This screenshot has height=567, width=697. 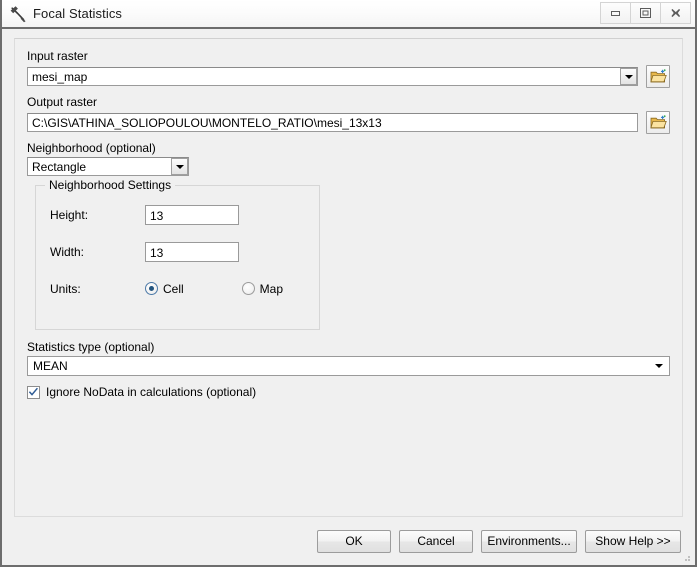 I want to click on hammer-tool-icon, so click(x=18, y=14).